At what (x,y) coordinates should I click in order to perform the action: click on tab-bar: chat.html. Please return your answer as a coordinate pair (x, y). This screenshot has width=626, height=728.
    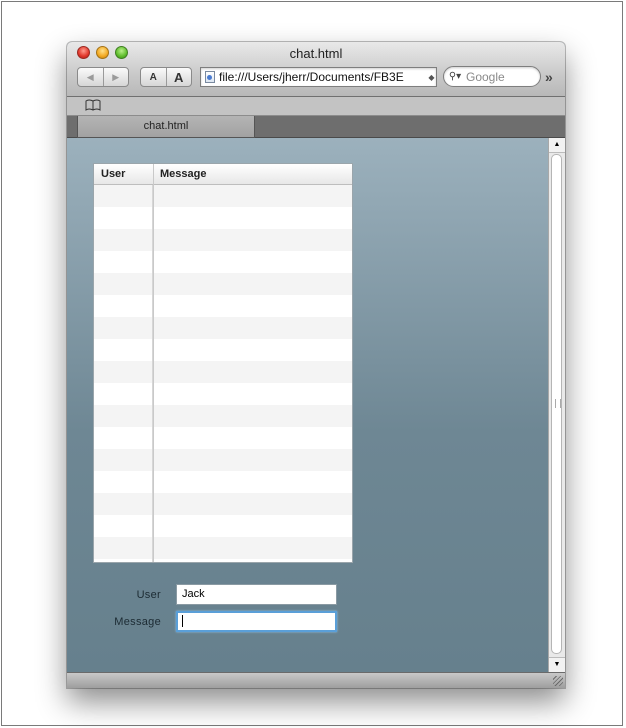
    Looking at the image, I should click on (316, 127).